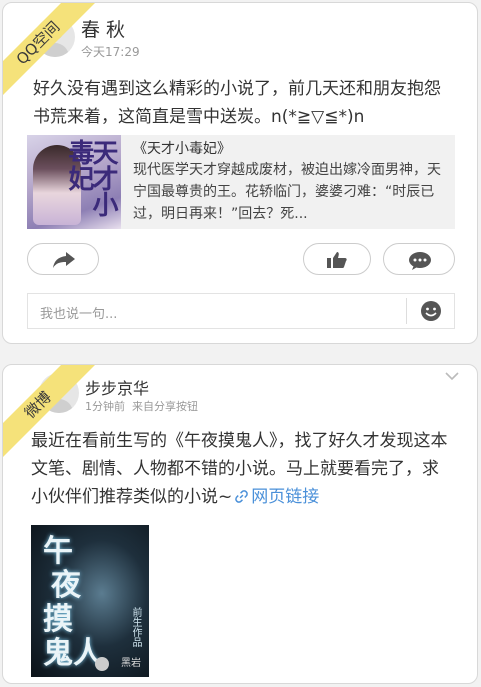 The width and height of the screenshot is (481, 687). Describe the element at coordinates (165, 406) in the screenshot. I see `post-source: 来自分享按钮` at that location.